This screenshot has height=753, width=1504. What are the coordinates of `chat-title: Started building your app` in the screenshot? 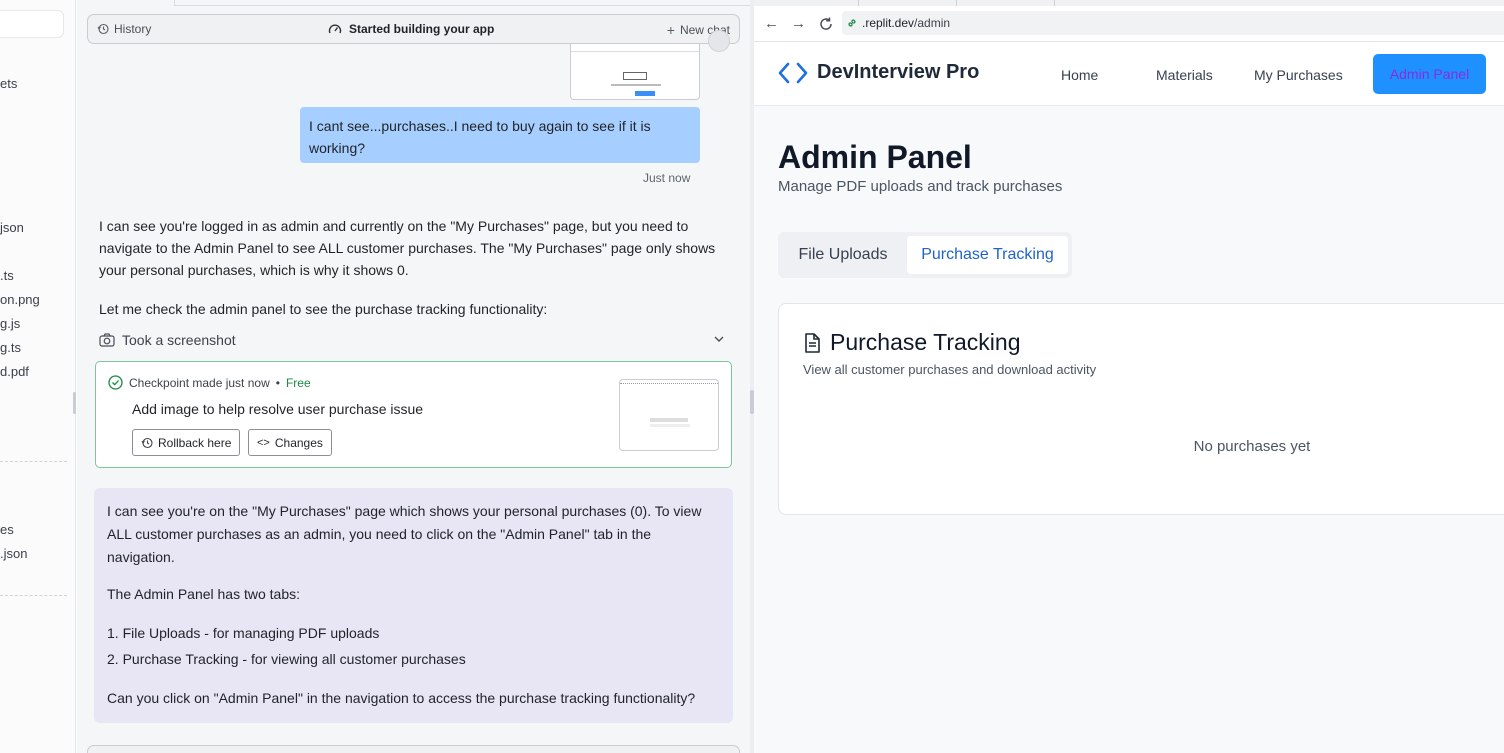 It's located at (411, 29).